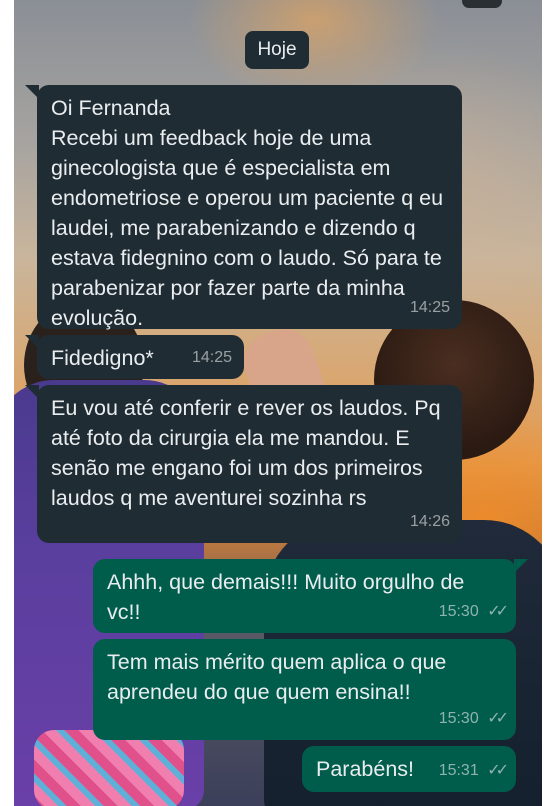  Describe the element at coordinates (521, 566) in the screenshot. I see `bubble-tail-out` at that location.